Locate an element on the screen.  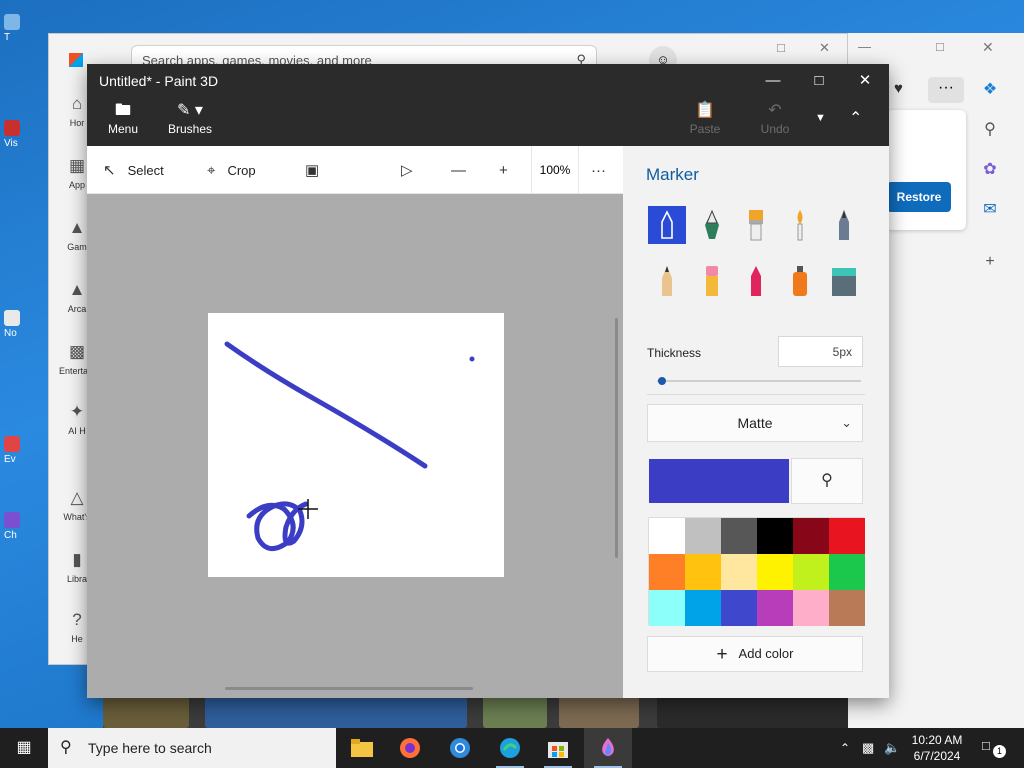
brushes-button: ✎ ▾ Brushes is located at coordinates (190, 118).